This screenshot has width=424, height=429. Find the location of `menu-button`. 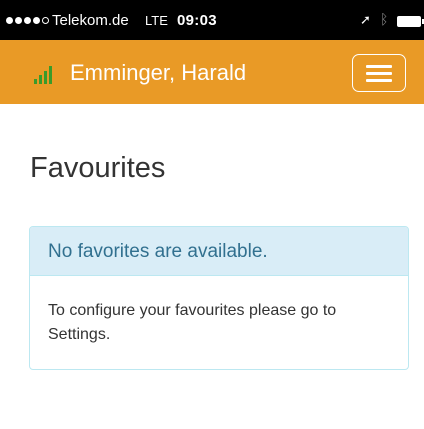

menu-button is located at coordinates (379, 73).